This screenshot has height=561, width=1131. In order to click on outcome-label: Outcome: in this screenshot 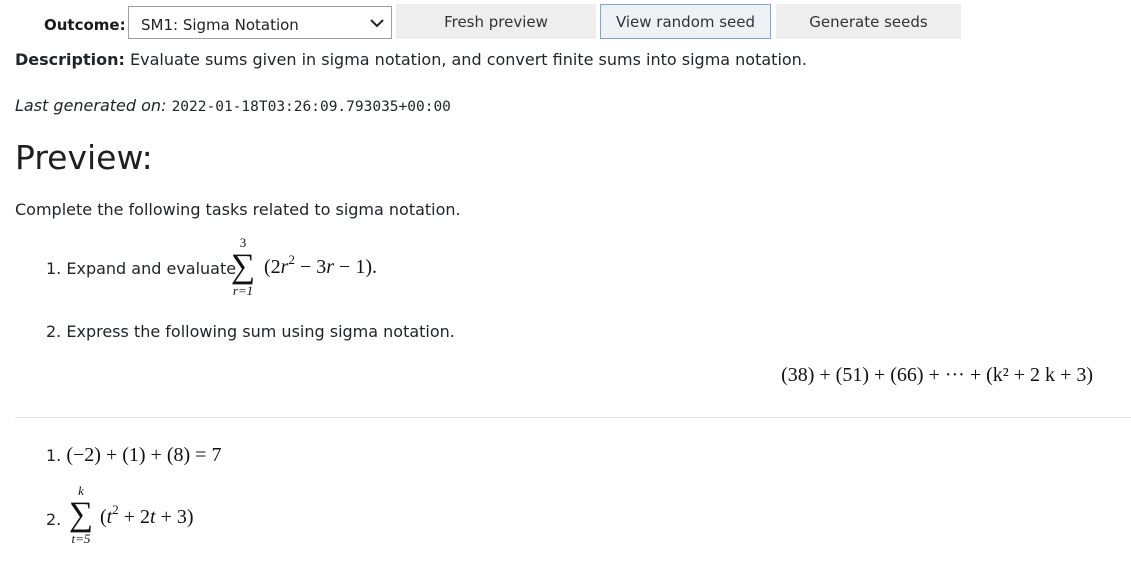, I will do `click(85, 25)`.